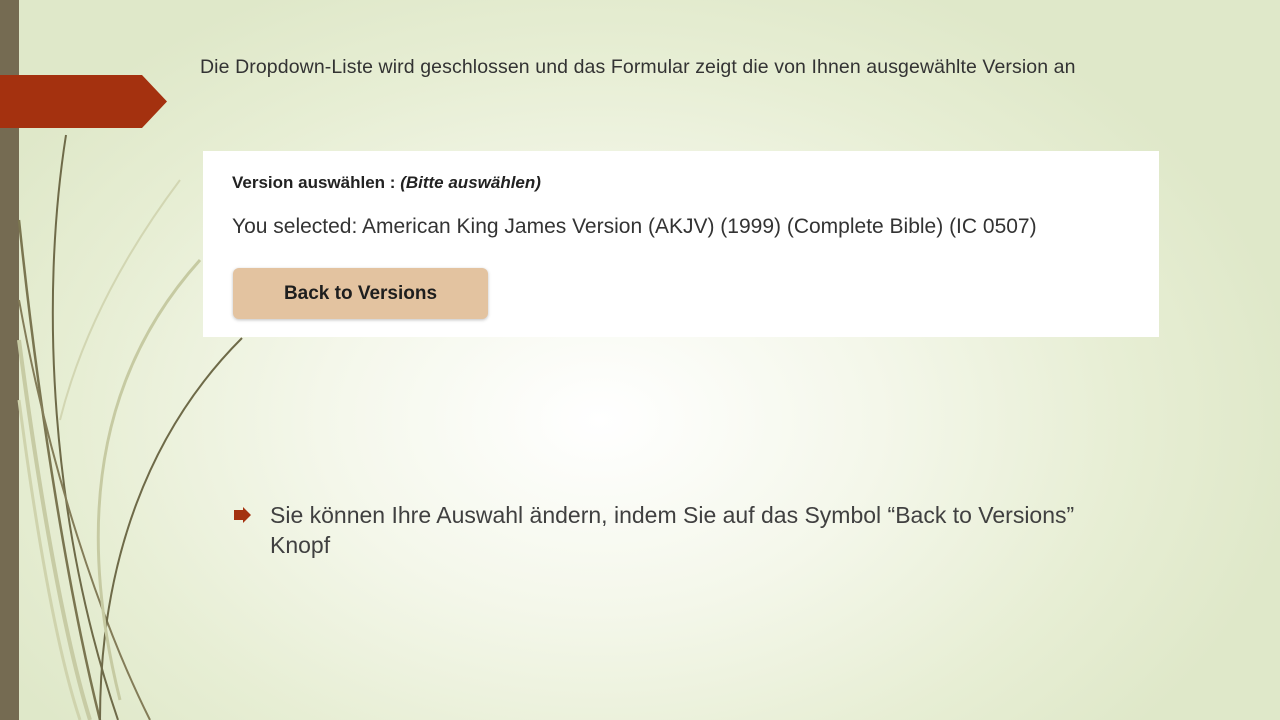  I want to click on title-arrow-shape, so click(83, 101).